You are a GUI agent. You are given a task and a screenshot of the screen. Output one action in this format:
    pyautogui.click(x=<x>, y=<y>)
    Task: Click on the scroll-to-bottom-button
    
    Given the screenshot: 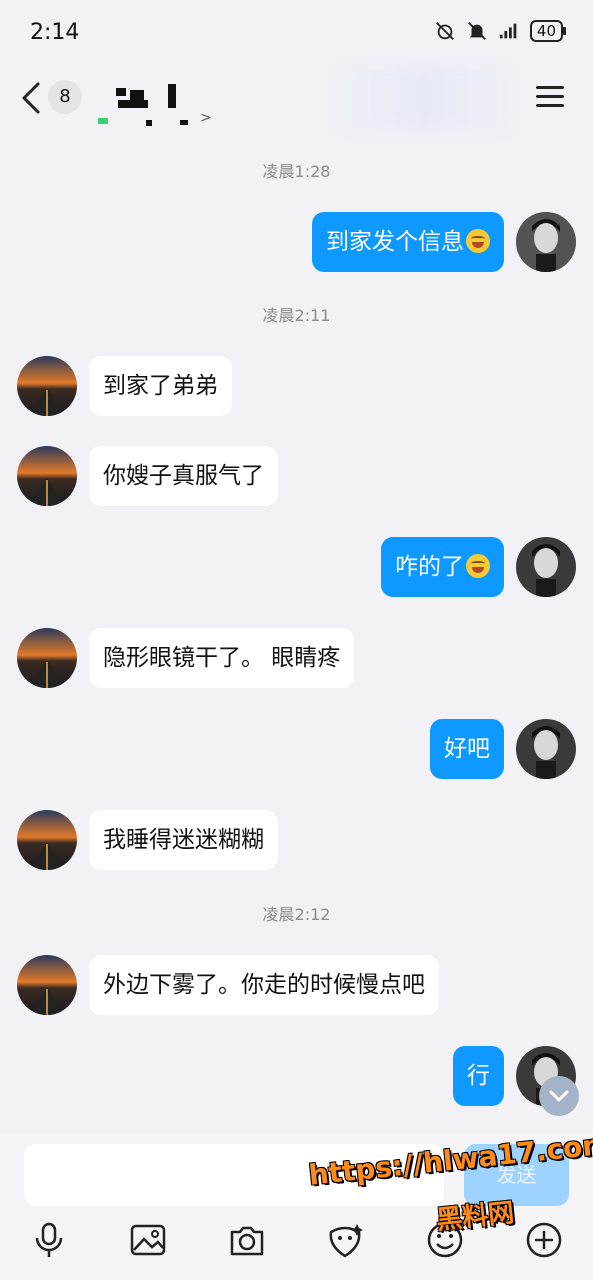 What is the action you would take?
    pyautogui.click(x=559, y=1096)
    